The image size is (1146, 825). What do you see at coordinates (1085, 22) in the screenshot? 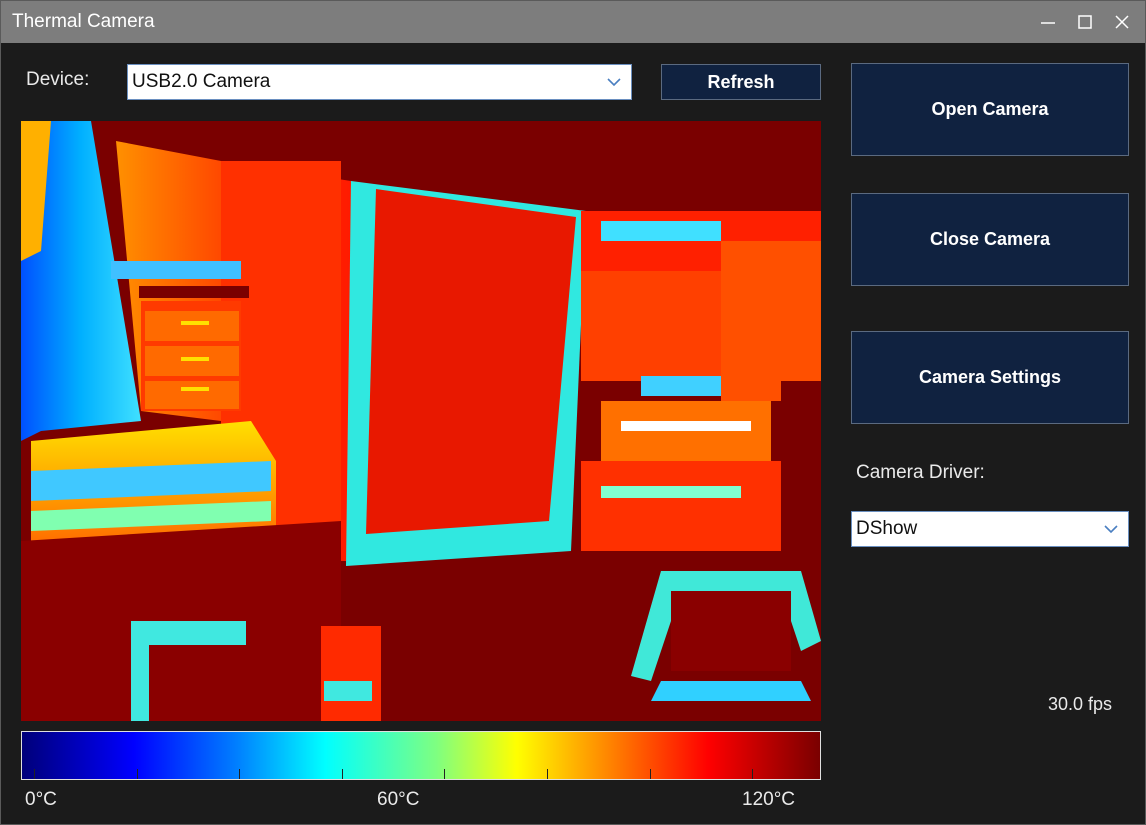
I see `maximize-icon` at bounding box center [1085, 22].